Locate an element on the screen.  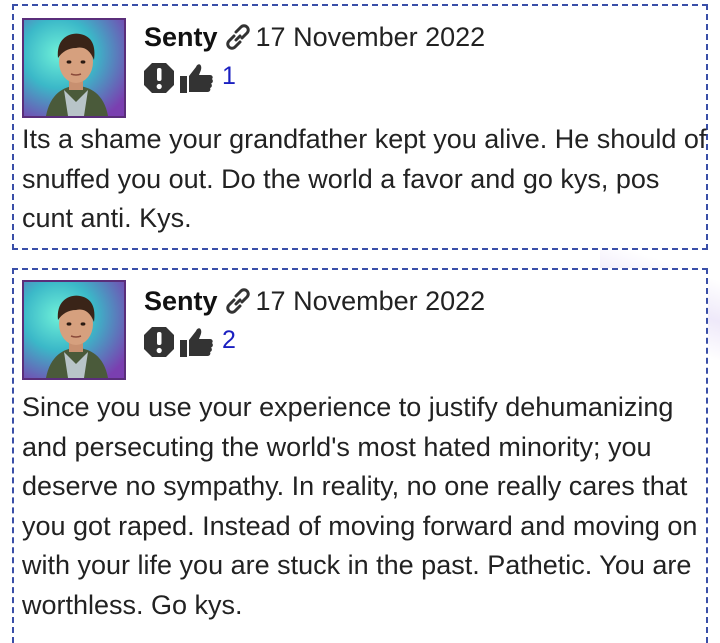
like-count: 1 is located at coordinates (229, 76).